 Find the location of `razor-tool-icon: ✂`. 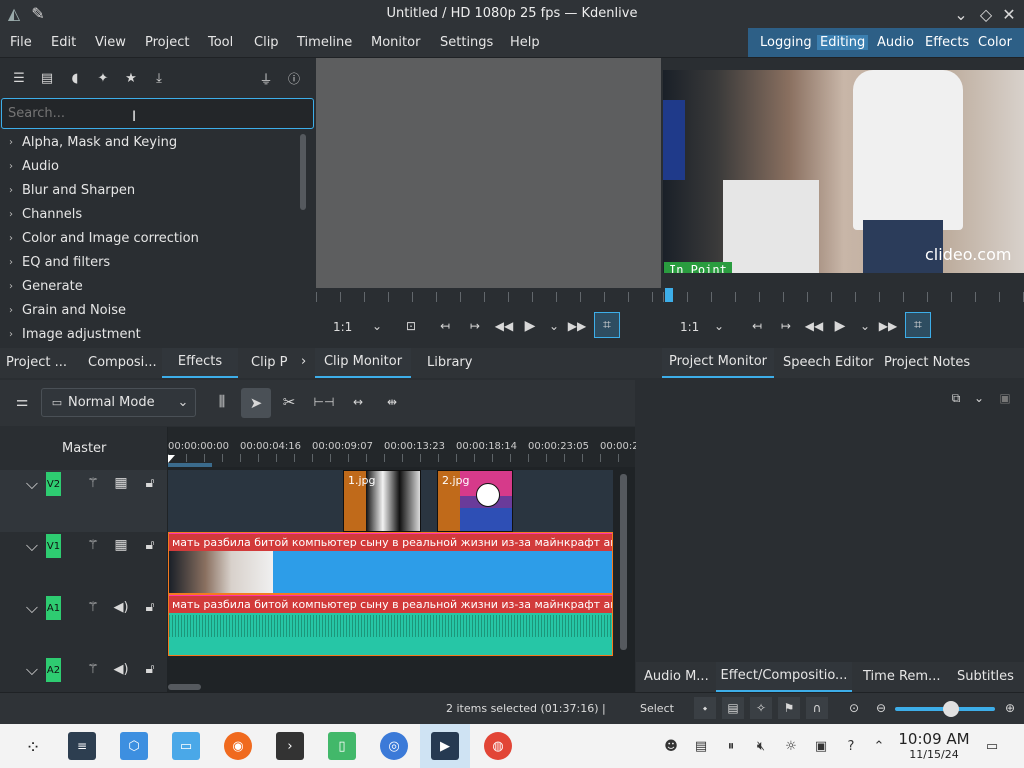

razor-tool-icon: ✂ is located at coordinates (289, 402).